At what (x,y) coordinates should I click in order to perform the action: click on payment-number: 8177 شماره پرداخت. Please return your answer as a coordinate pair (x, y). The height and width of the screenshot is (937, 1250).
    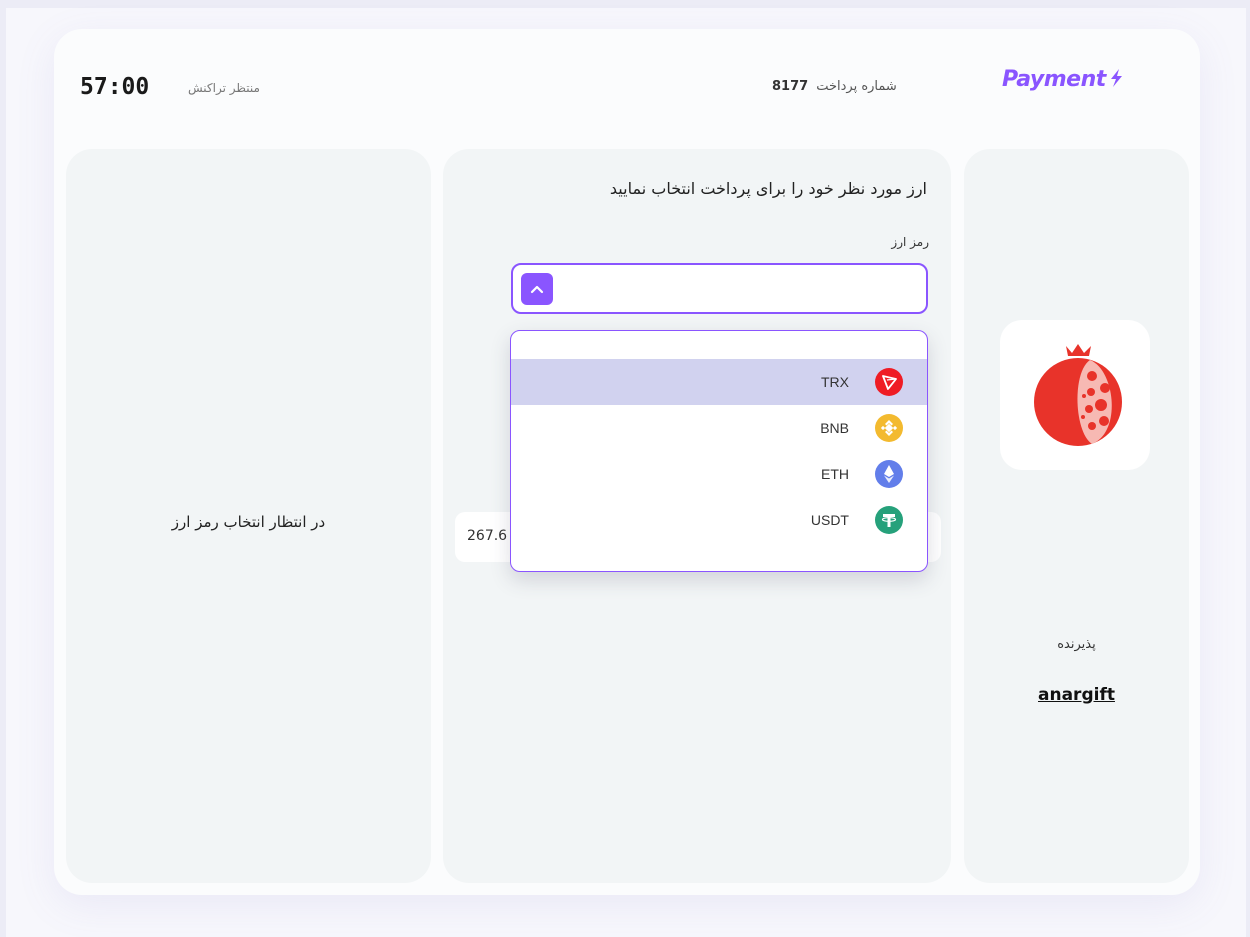
    Looking at the image, I should click on (834, 86).